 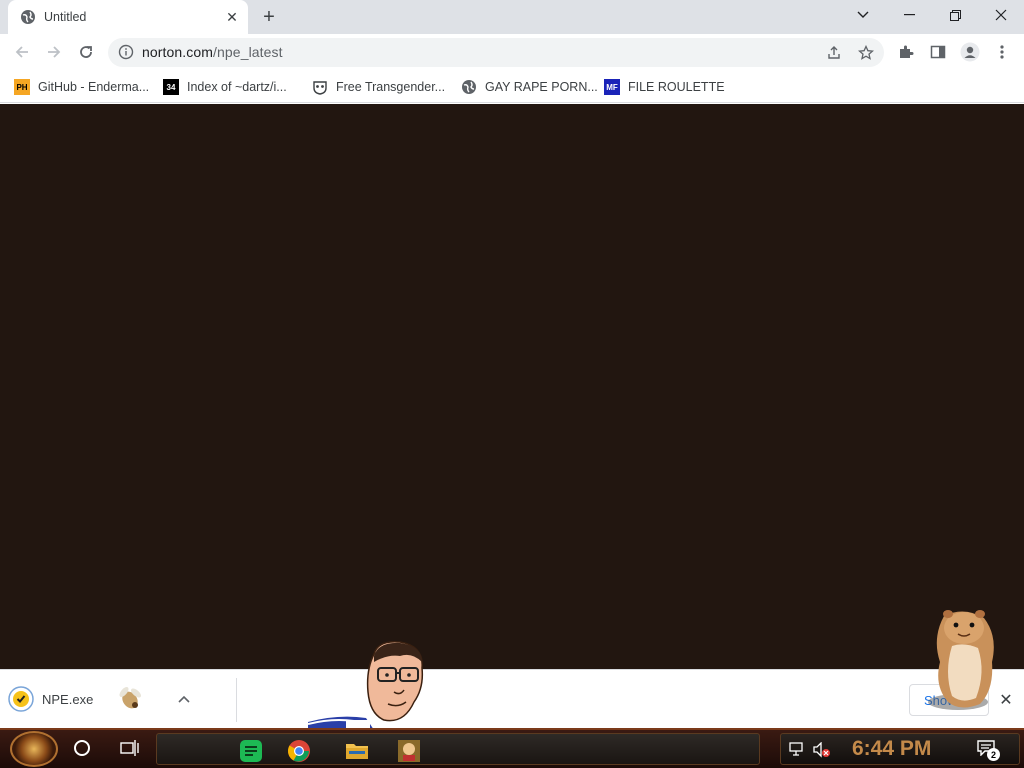 What do you see at coordinates (676, 87) in the screenshot?
I see `bookmark-label: FILE ROULETTE` at bounding box center [676, 87].